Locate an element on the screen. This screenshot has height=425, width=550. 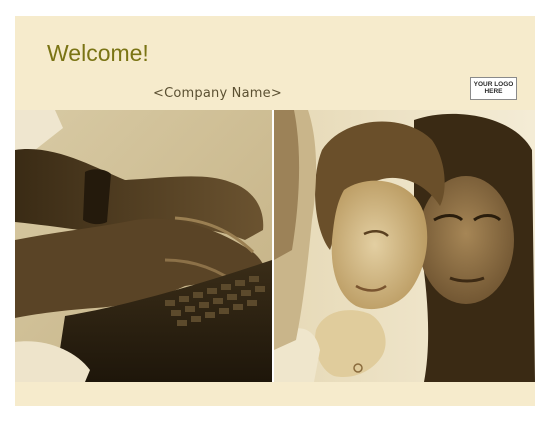
welcome-title: Welcome! is located at coordinates (98, 53).